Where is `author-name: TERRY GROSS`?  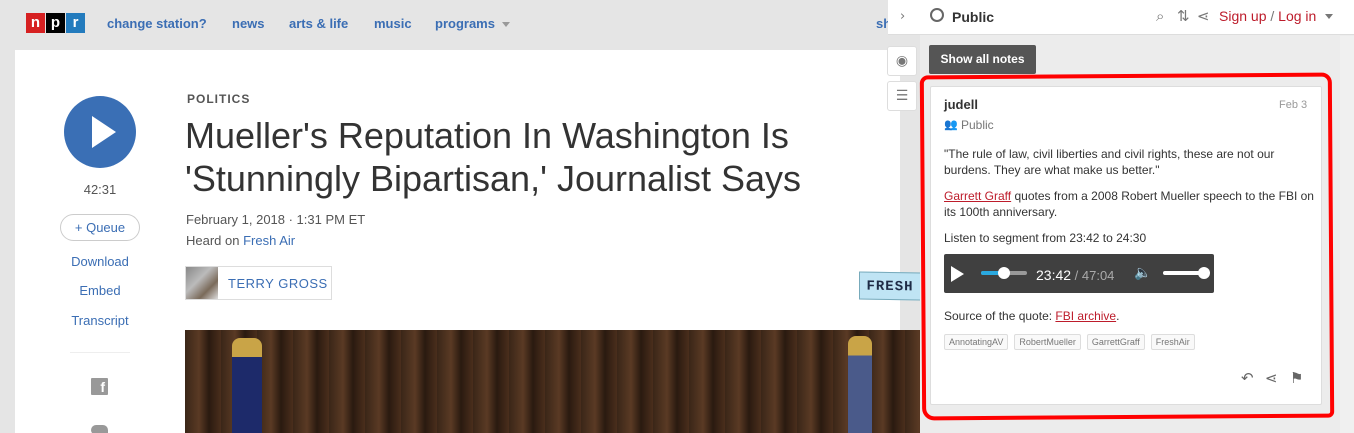 author-name: TERRY GROSS is located at coordinates (278, 283).